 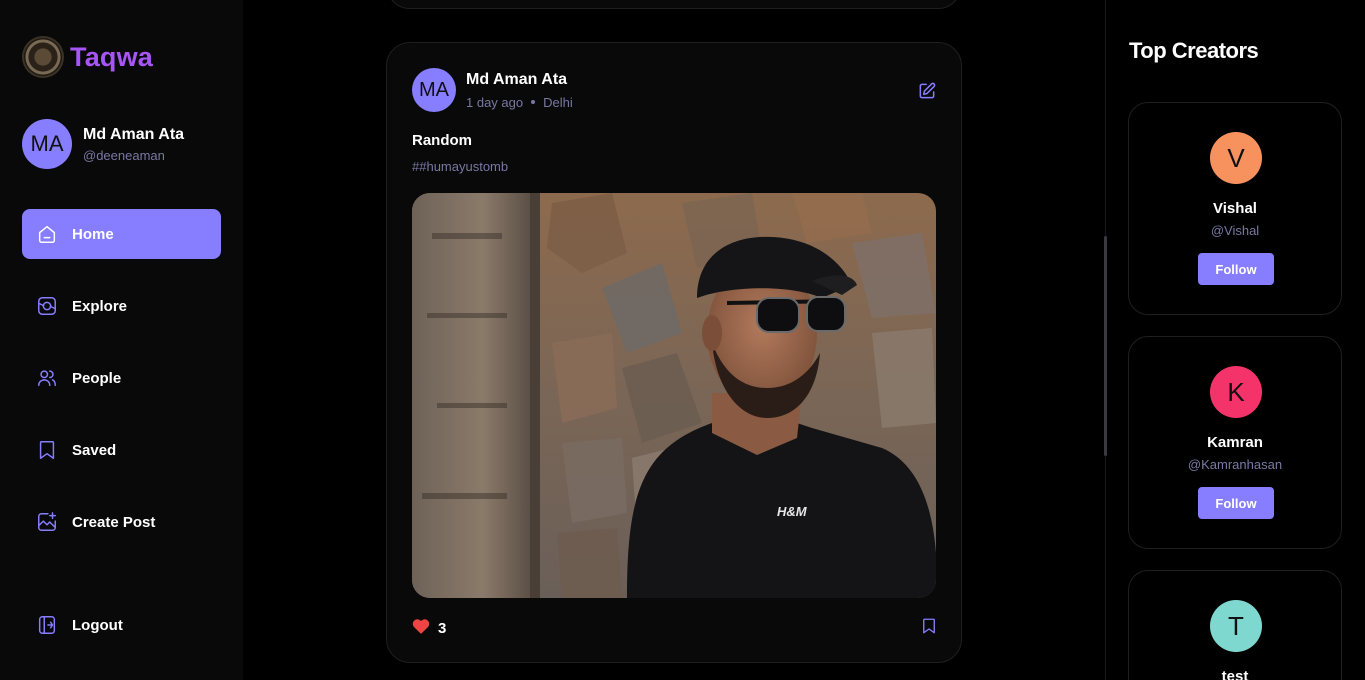 I want to click on avatar: V, so click(x=1236, y=158).